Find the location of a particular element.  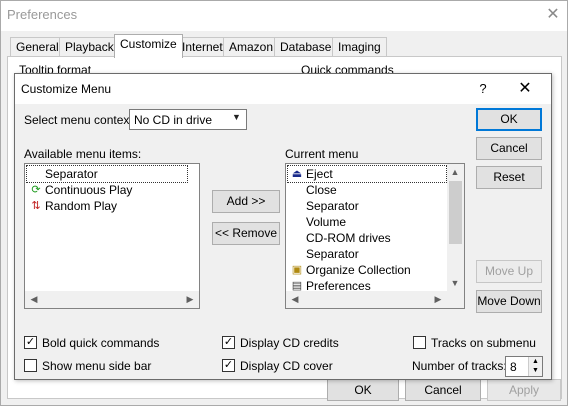

list-item-label: Organize Collection is located at coordinates (358, 270).